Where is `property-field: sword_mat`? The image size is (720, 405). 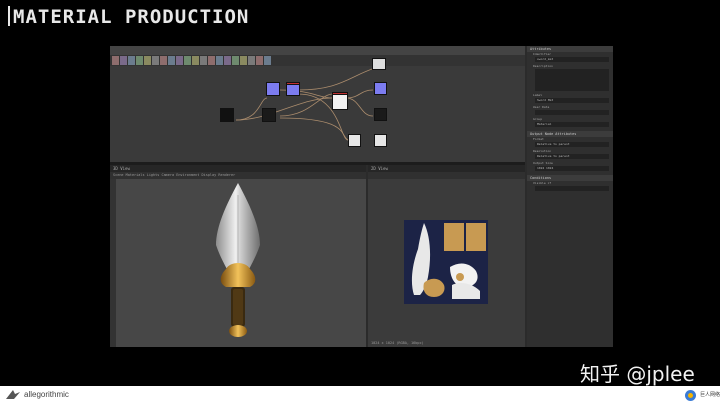
property-field: sword_mat is located at coordinates (572, 59).